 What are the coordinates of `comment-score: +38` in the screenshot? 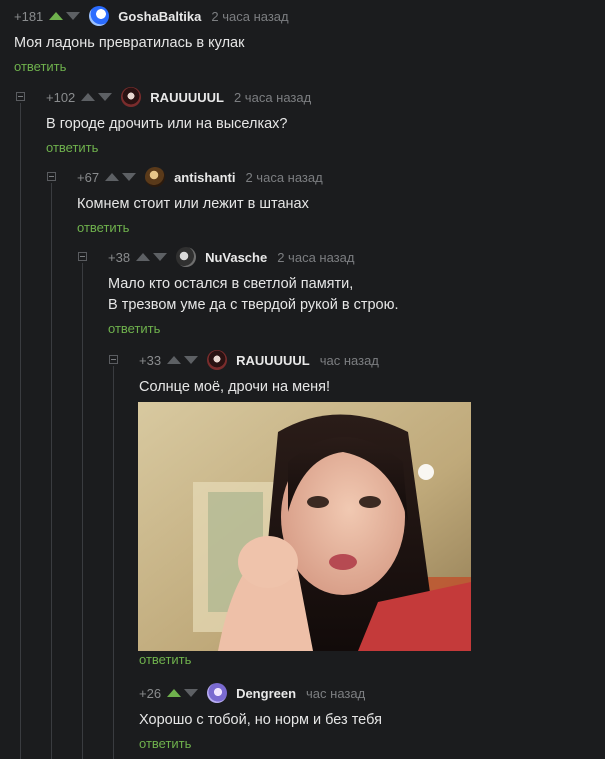 It's located at (119, 257).